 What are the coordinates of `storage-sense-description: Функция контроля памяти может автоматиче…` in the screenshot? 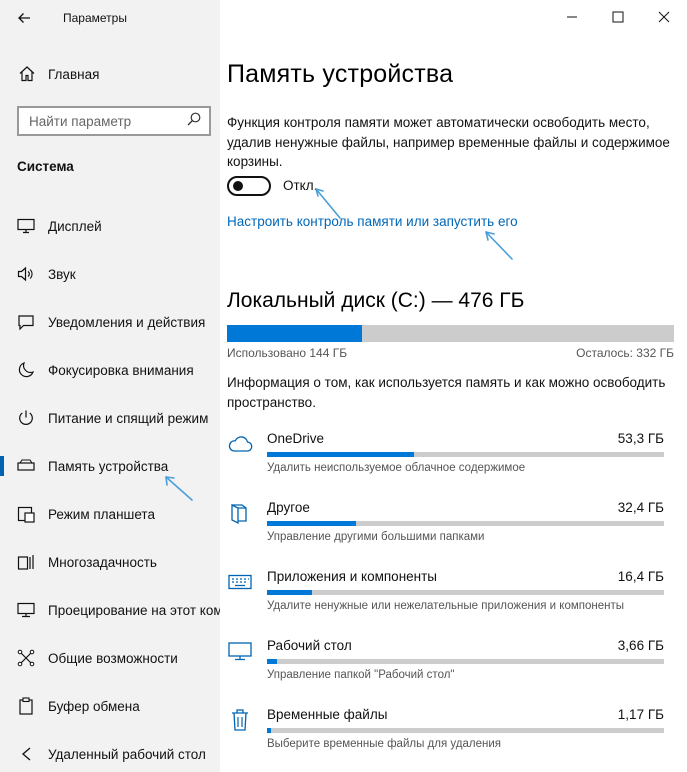 It's located at (448, 142).